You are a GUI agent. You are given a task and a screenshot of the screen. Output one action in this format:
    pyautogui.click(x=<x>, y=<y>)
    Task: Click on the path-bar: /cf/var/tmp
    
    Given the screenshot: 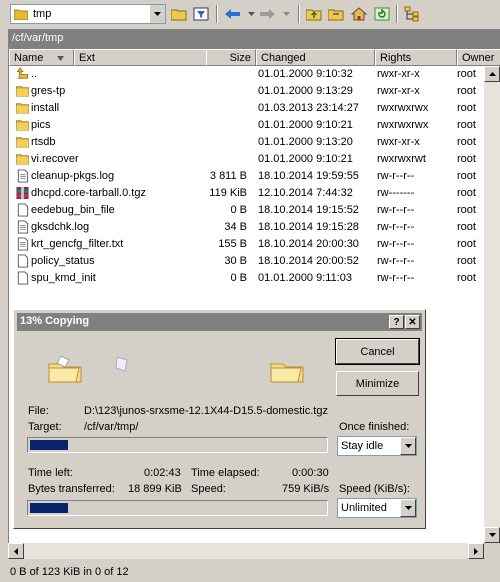 What is the action you would take?
    pyautogui.click(x=254, y=39)
    